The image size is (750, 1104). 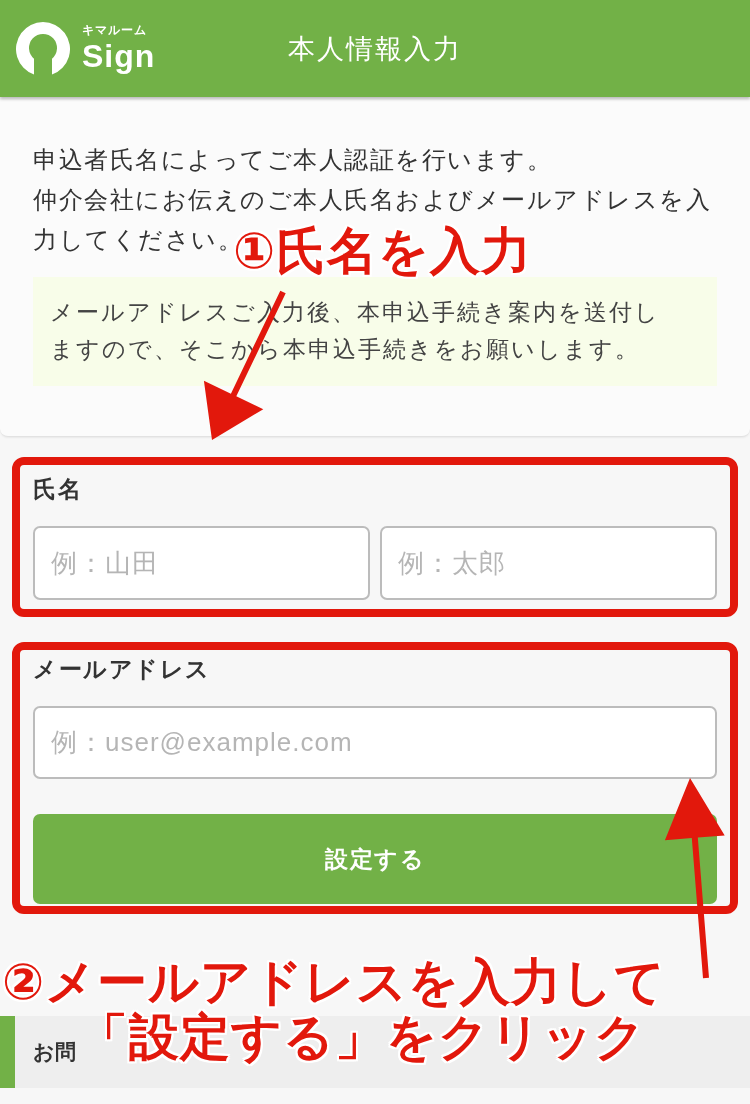 I want to click on annotation-text: 「設定する」をクリック, so click(x=362, y=1037).